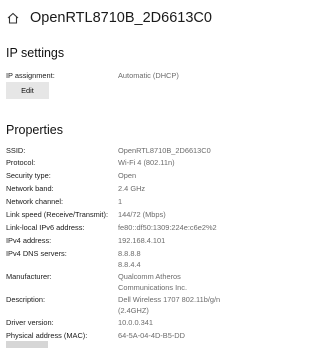  I want to click on property-label: Link-local IPv6 address:, so click(45, 227).